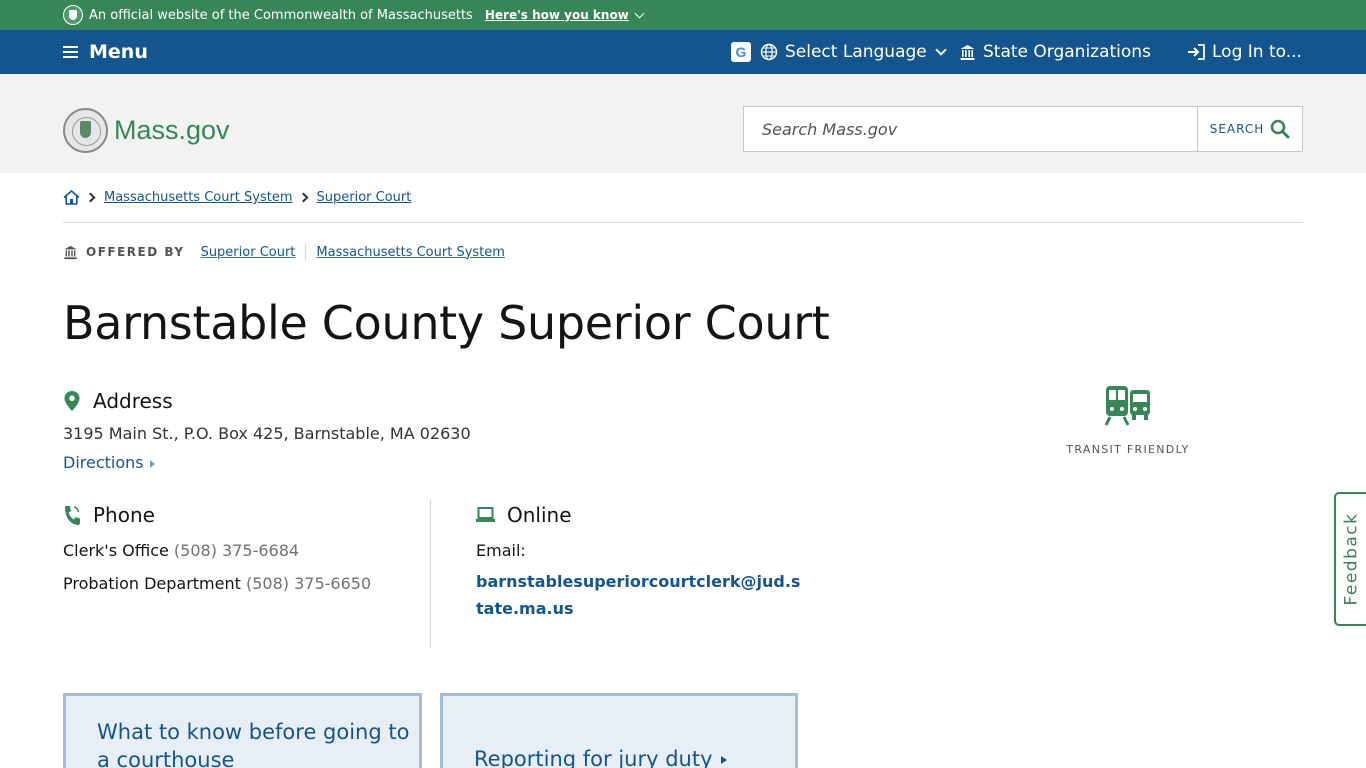  I want to click on language-label: Select Language, so click(856, 52).